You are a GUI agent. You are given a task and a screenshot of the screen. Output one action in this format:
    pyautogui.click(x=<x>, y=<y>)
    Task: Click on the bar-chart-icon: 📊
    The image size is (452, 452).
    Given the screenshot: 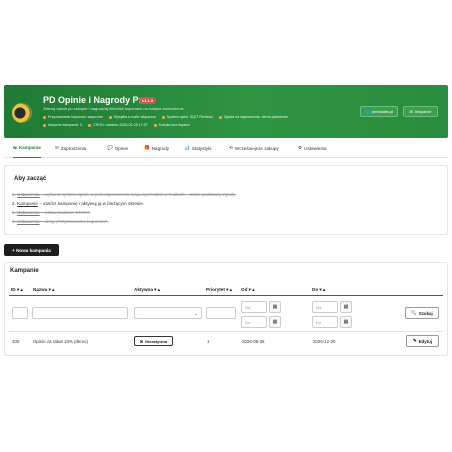 What is the action you would take?
    pyautogui.click(x=187, y=147)
    